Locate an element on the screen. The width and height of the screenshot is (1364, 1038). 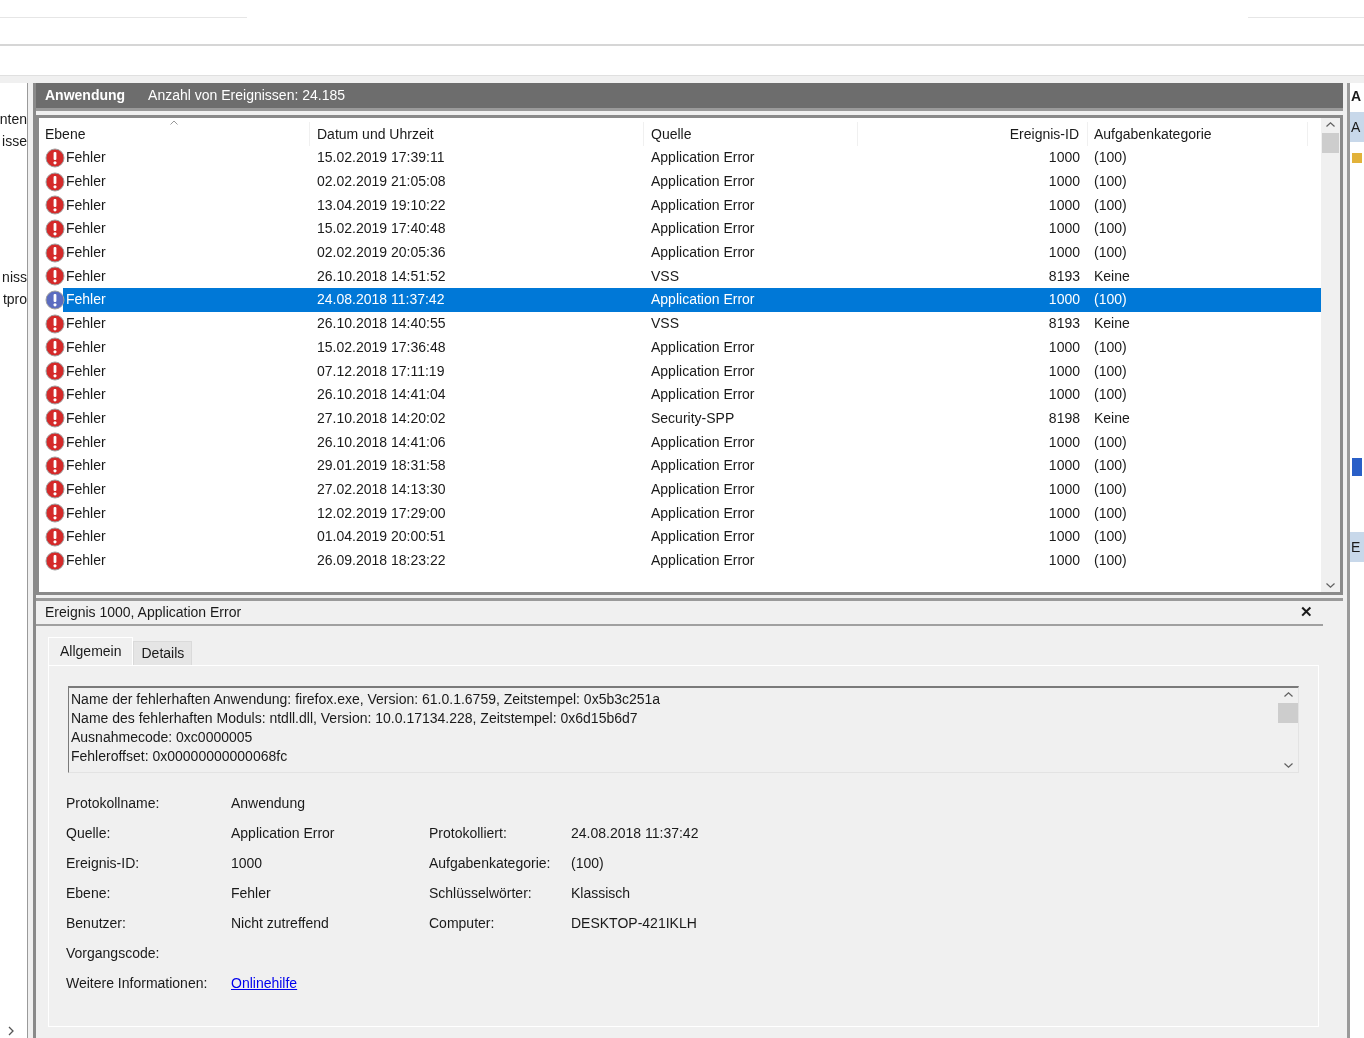
table-cell-text: 26.10.2018 14:40:55 is located at coordinates (381, 324).